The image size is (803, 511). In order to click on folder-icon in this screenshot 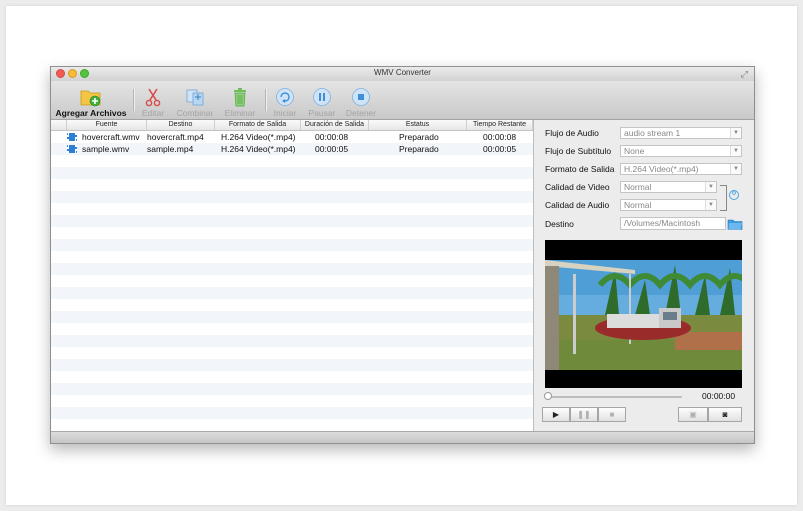, I will do `click(735, 224)`.